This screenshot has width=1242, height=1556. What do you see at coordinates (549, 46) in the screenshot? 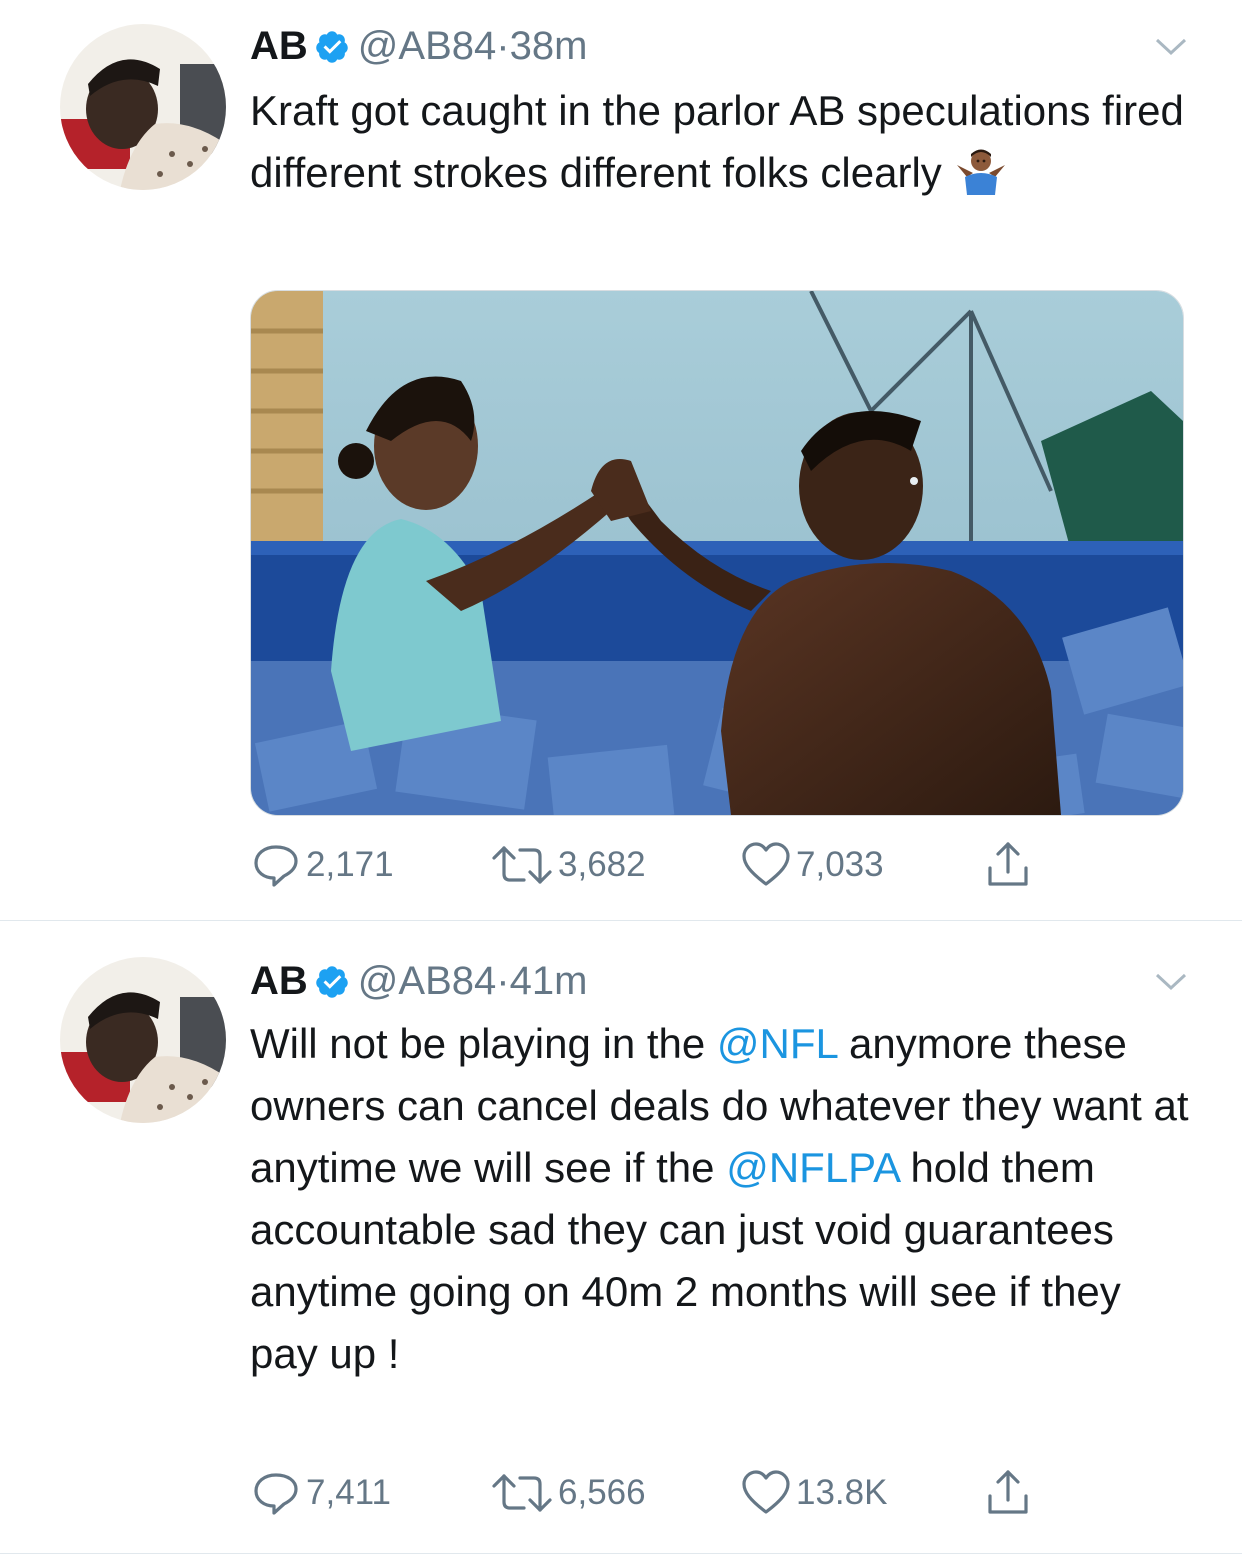
I see `timestamp: 38m` at bounding box center [549, 46].